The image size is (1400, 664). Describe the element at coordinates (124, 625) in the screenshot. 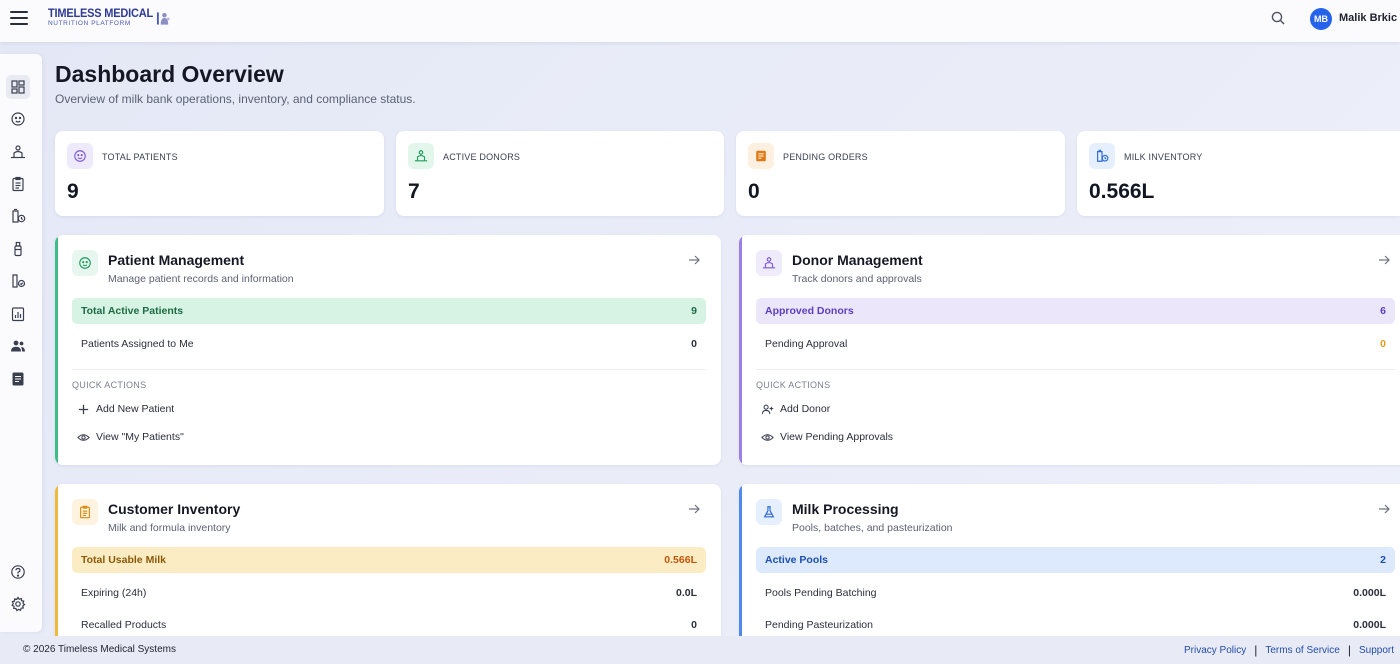

I see `row-label: Recalled Products` at that location.